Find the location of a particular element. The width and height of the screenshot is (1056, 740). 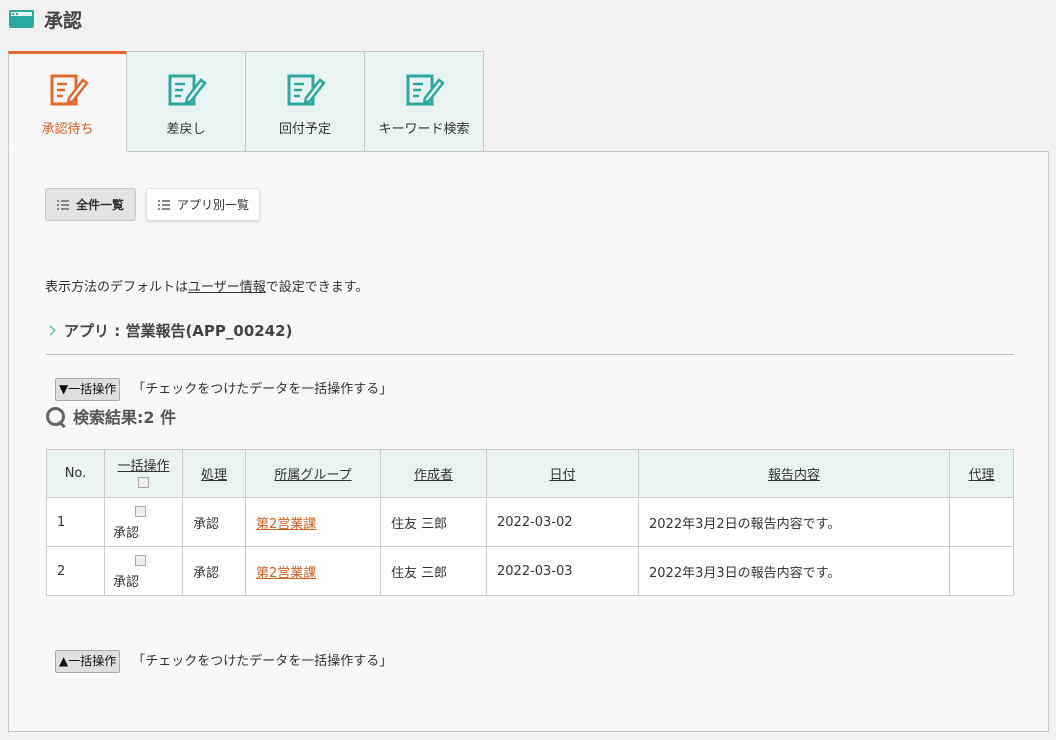

bulk-operation-top: ▼一括操作 「チェックをつけたデータを一括操作する」 is located at coordinates (223, 389).